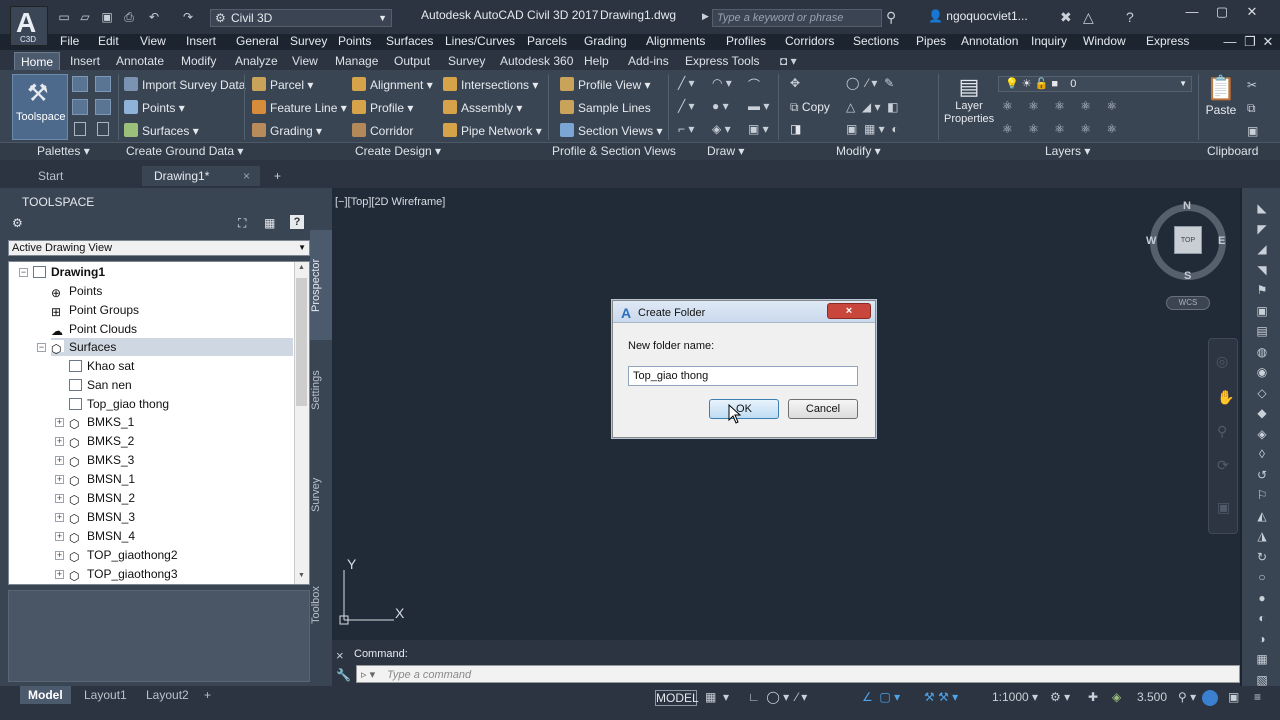  Describe the element at coordinates (482, 107) in the screenshot. I see `assembly-button: Assembly ▾` at that location.